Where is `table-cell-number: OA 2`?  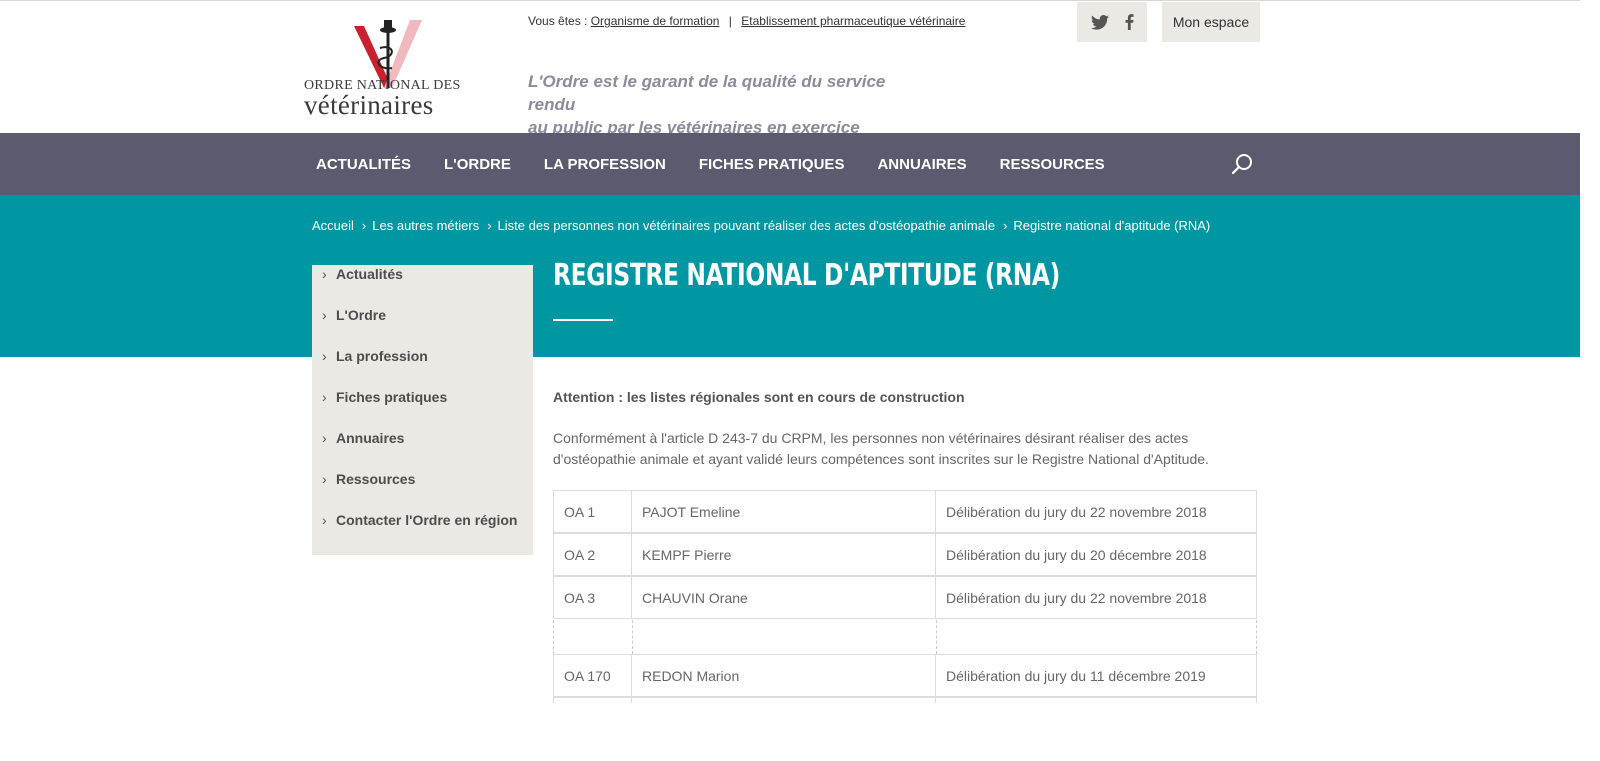 table-cell-number: OA 2 is located at coordinates (593, 554).